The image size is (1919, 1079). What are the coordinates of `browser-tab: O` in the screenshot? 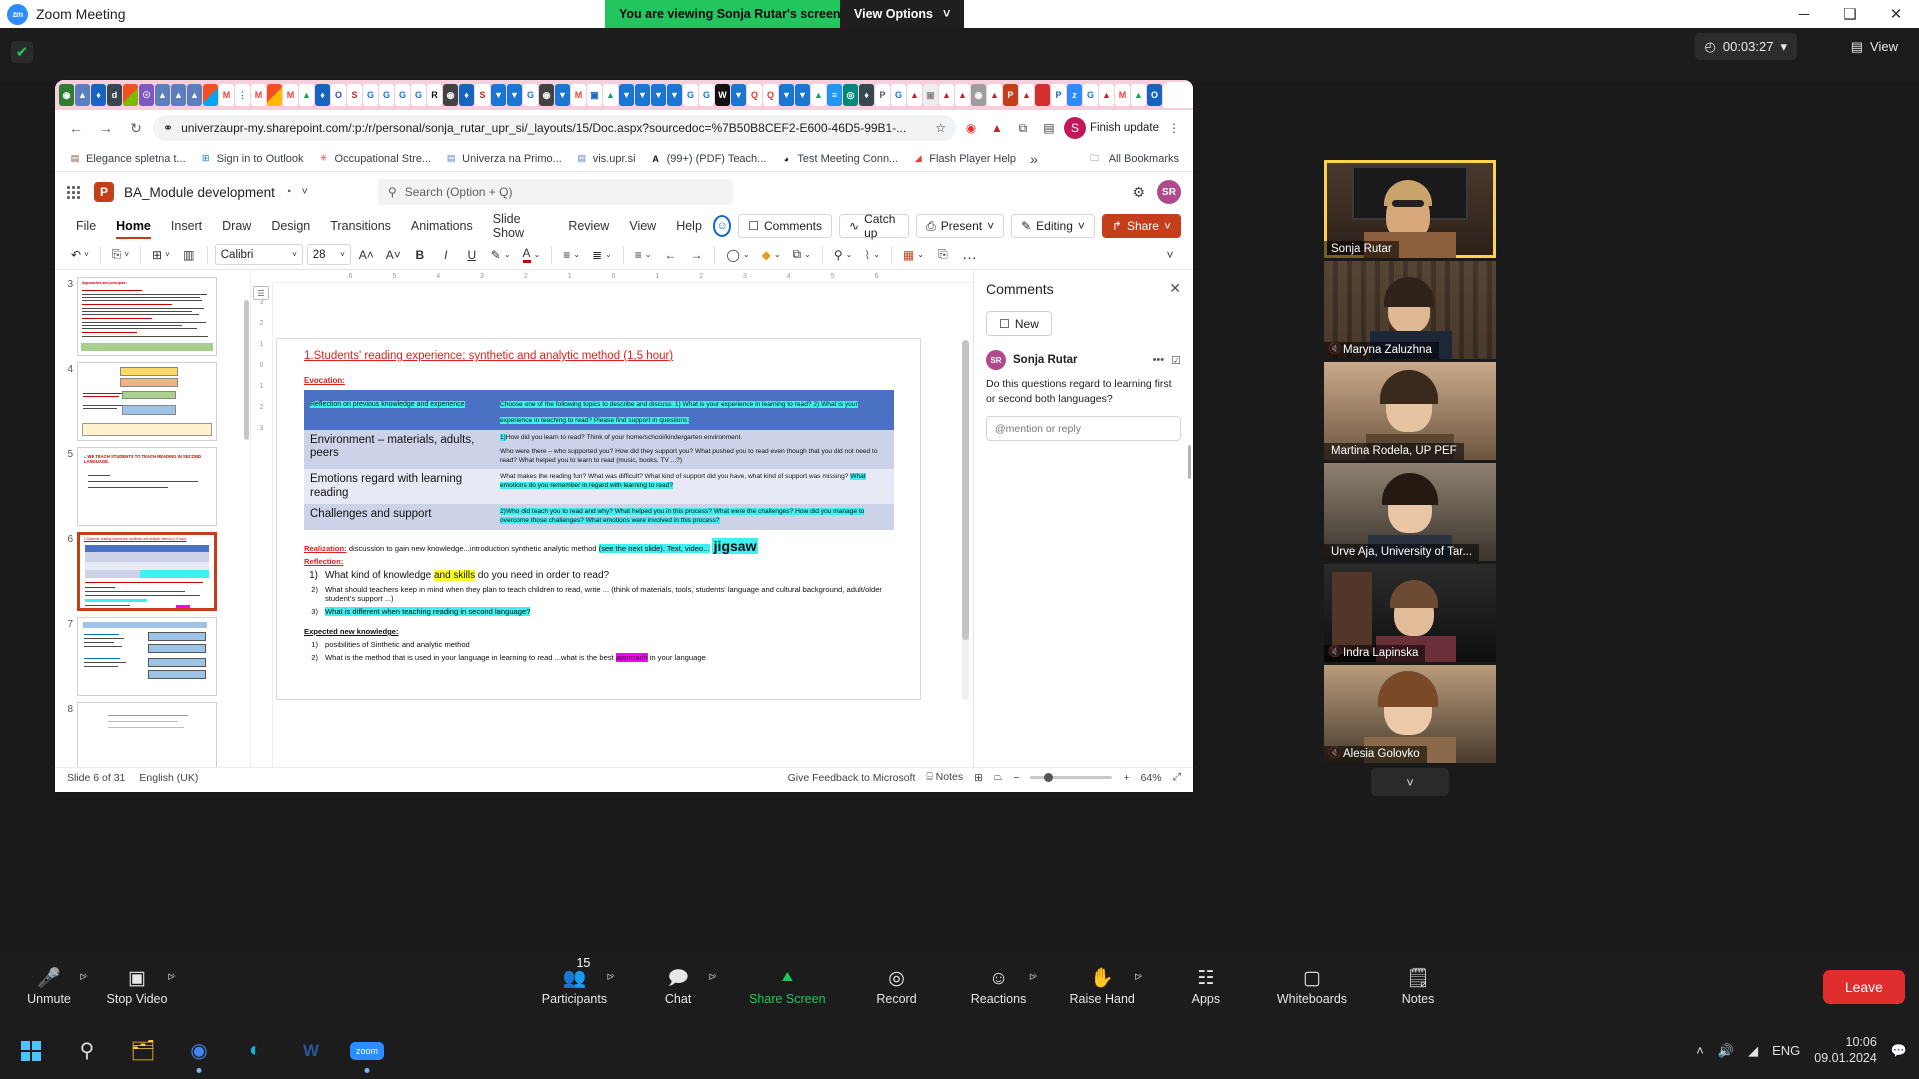 It's located at (338, 95).